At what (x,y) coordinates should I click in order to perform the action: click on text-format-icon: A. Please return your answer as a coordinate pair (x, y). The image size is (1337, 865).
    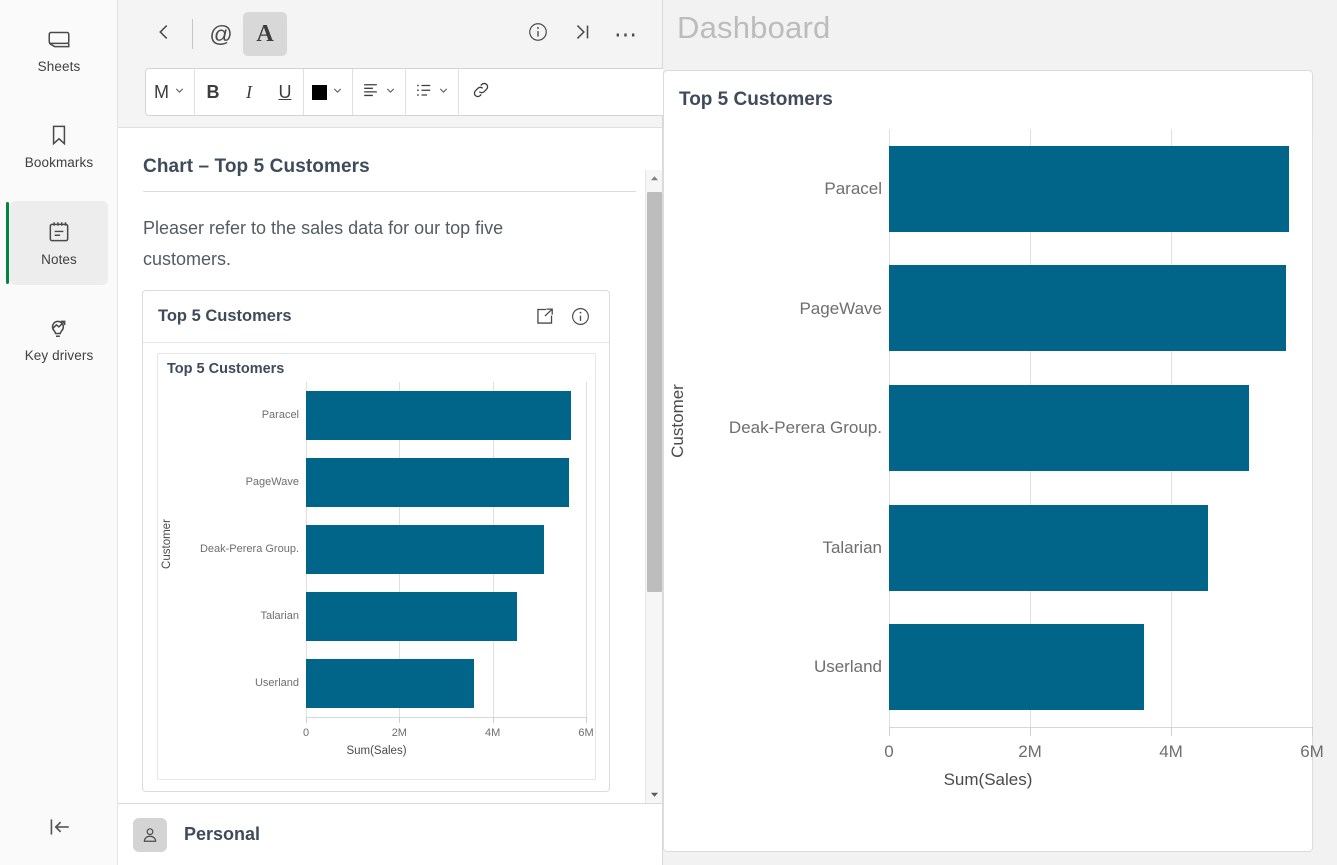
    Looking at the image, I should click on (265, 33).